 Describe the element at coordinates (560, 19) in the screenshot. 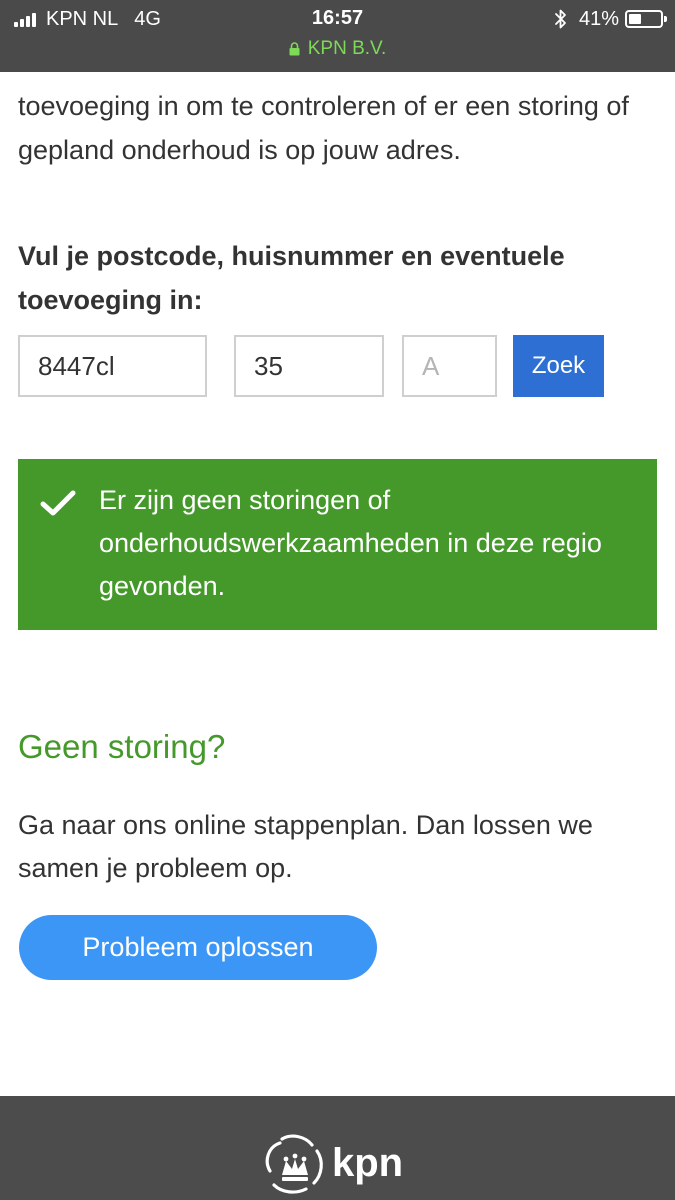

I see `bluetooth-icon` at that location.